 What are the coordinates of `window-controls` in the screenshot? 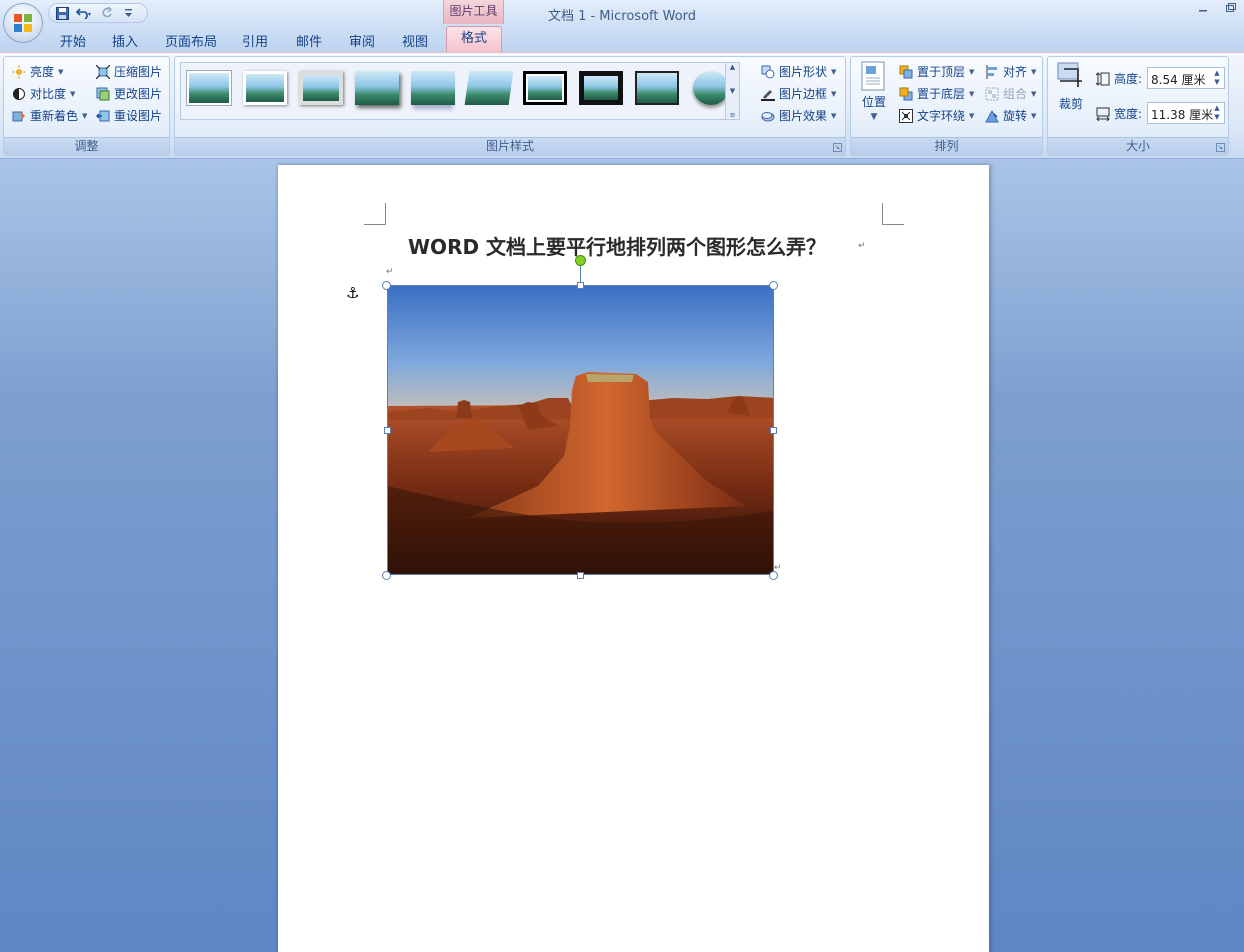 It's located at (1217, 9).